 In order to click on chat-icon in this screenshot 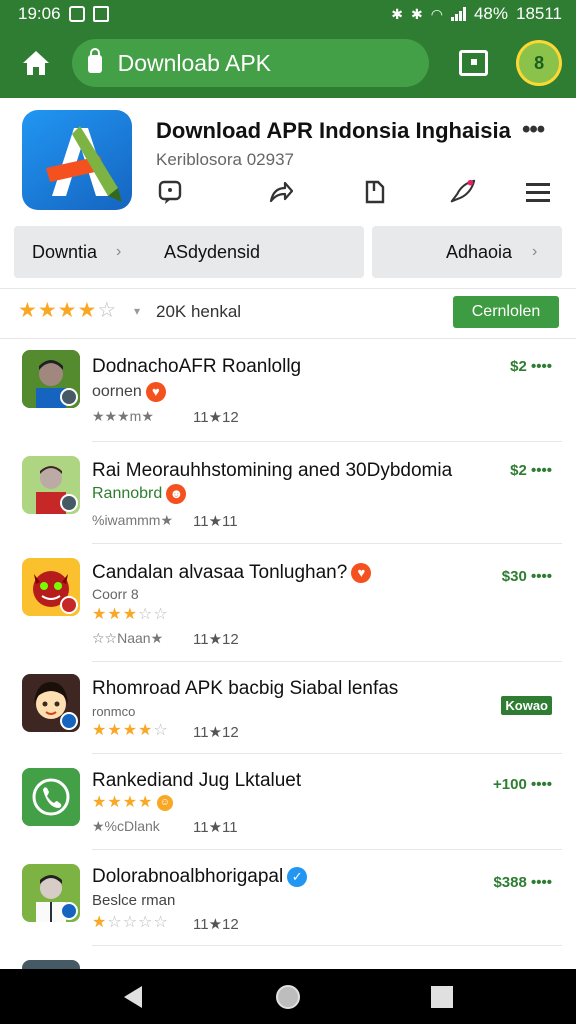, I will do `click(170, 192)`.